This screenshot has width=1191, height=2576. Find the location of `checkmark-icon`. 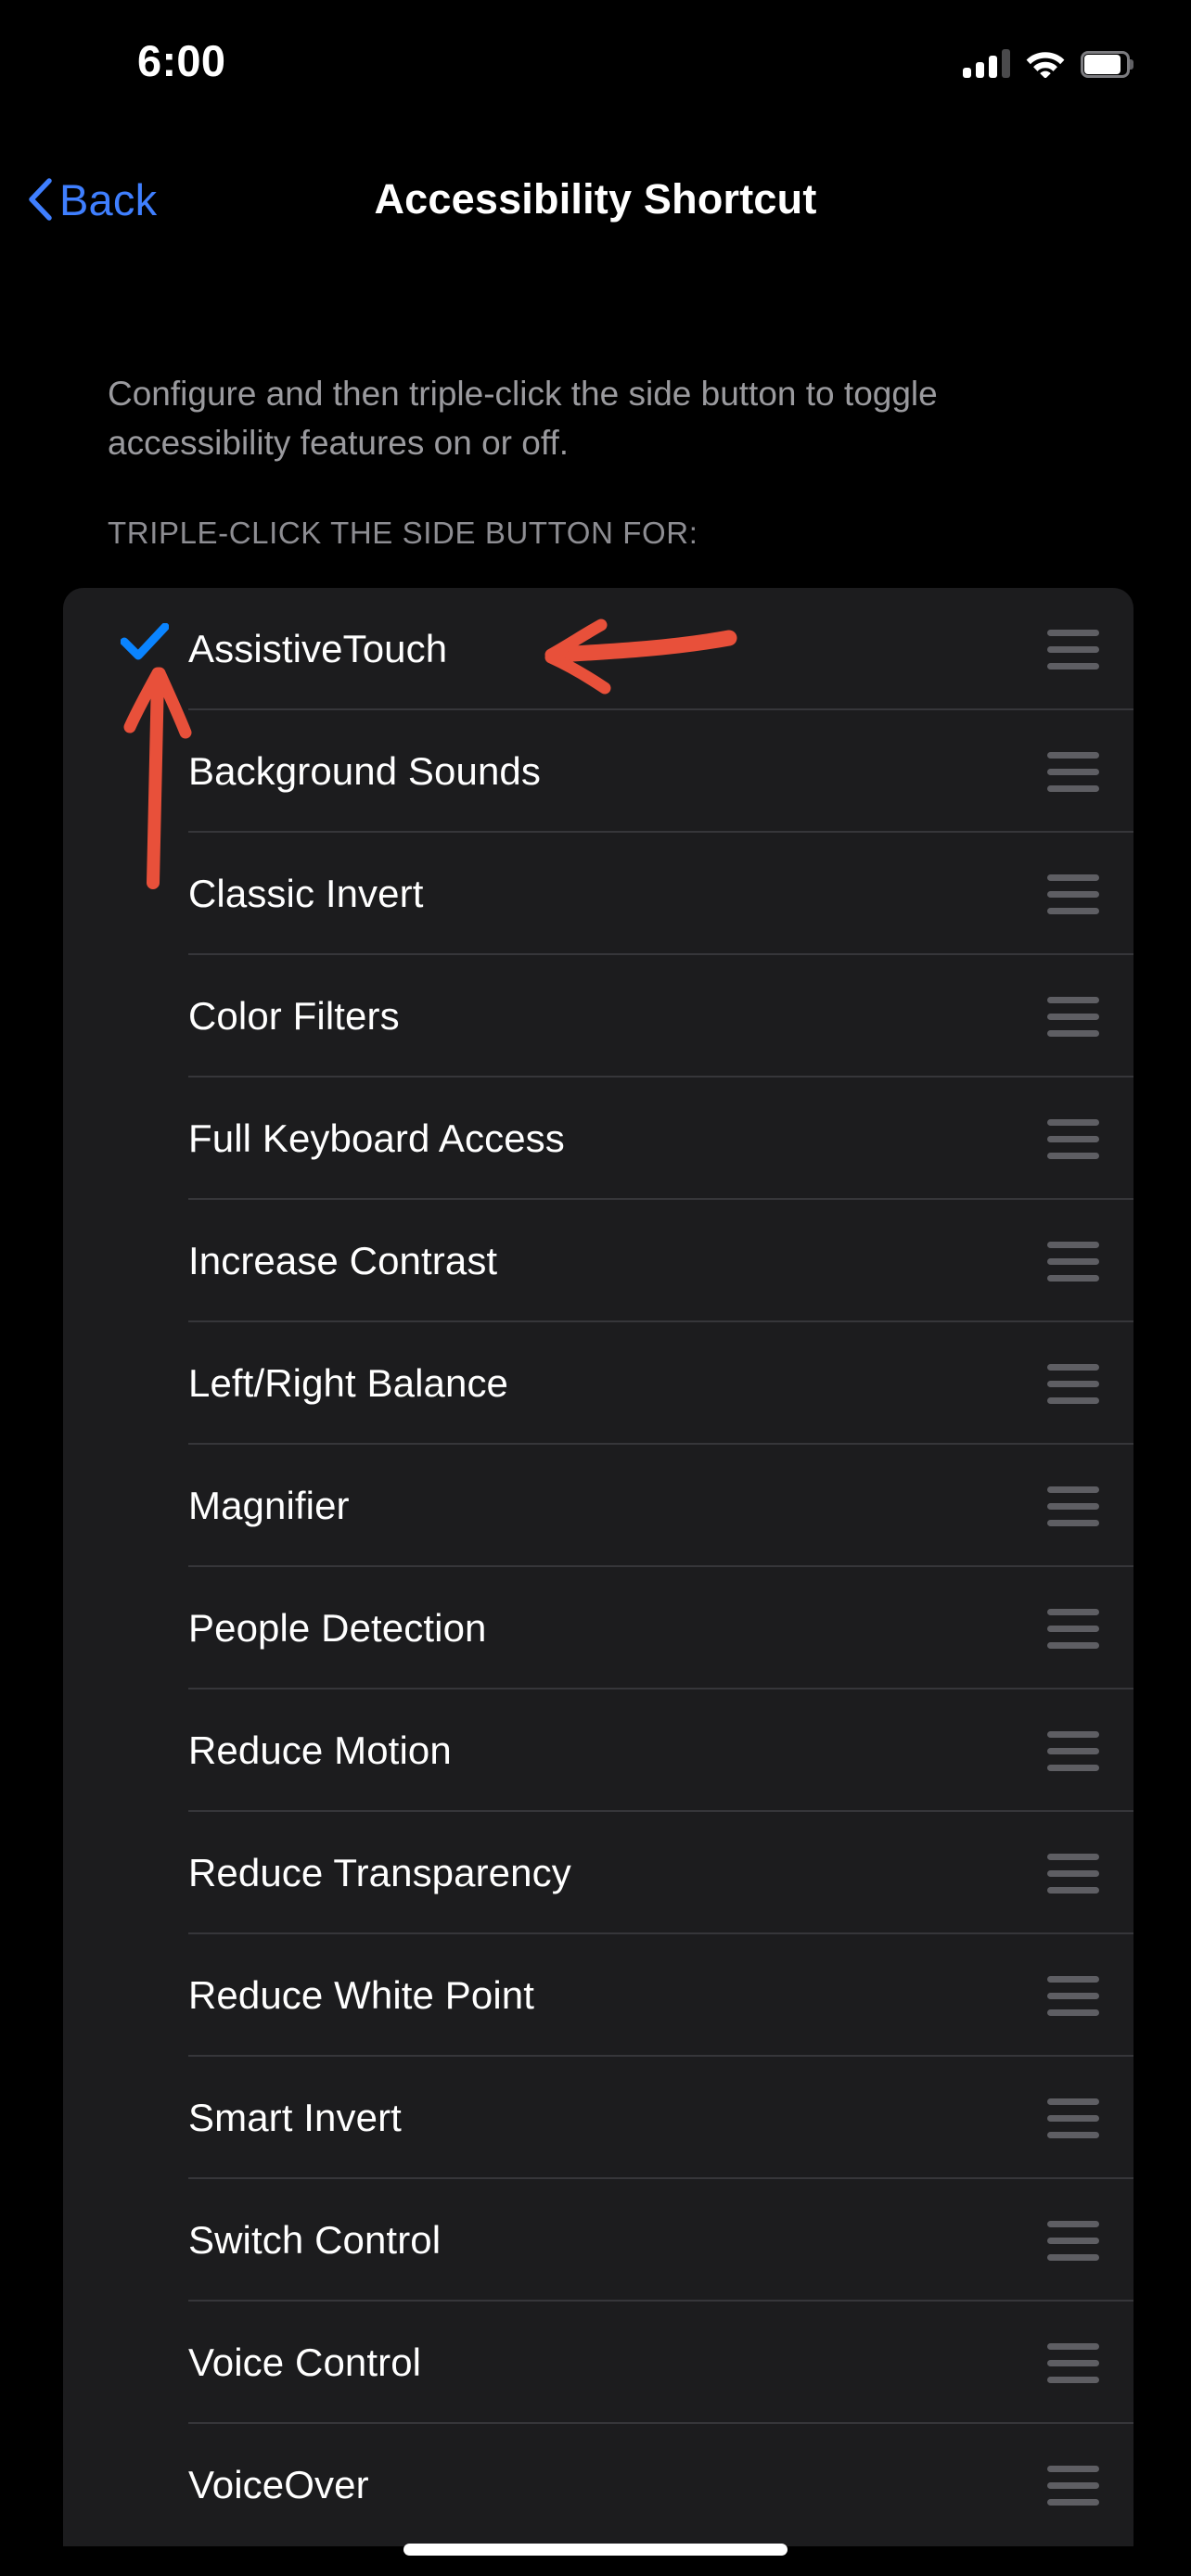

checkmark-icon is located at coordinates (145, 641).